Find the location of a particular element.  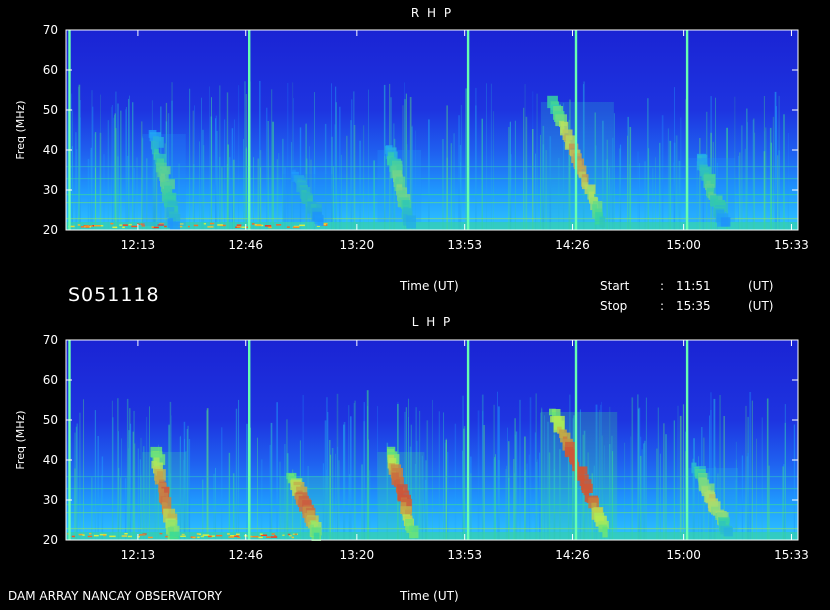

time-axis-label-top: Time (UT) is located at coordinates (429, 286).